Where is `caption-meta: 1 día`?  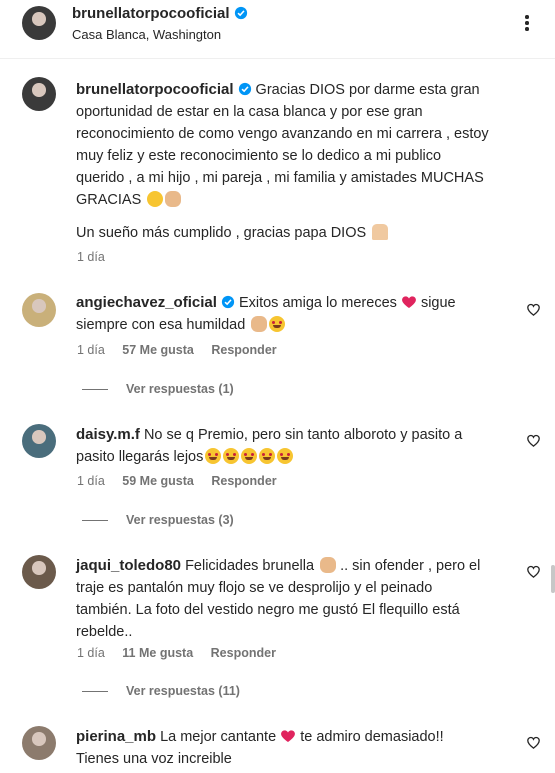
caption-meta: 1 día is located at coordinates (91, 257).